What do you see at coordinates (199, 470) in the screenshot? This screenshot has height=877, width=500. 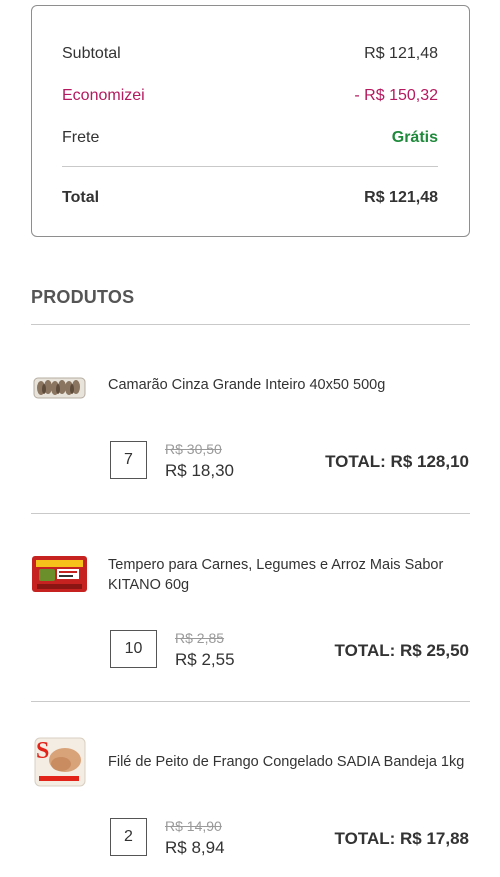 I see `current-price: R$ 18,30` at bounding box center [199, 470].